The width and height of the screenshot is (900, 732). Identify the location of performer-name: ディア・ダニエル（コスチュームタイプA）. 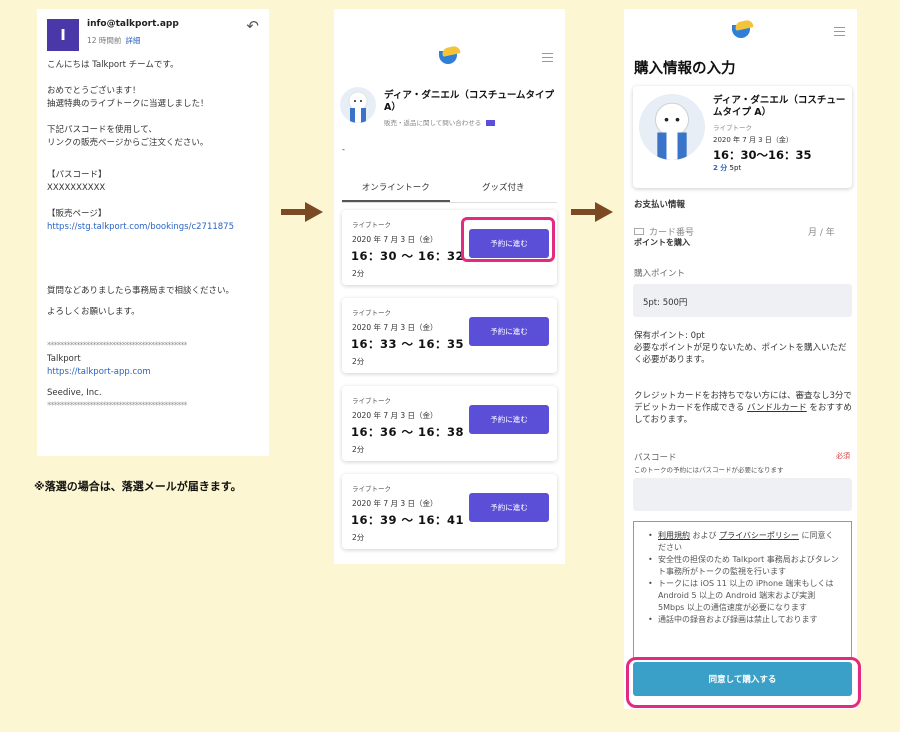
(469, 101).